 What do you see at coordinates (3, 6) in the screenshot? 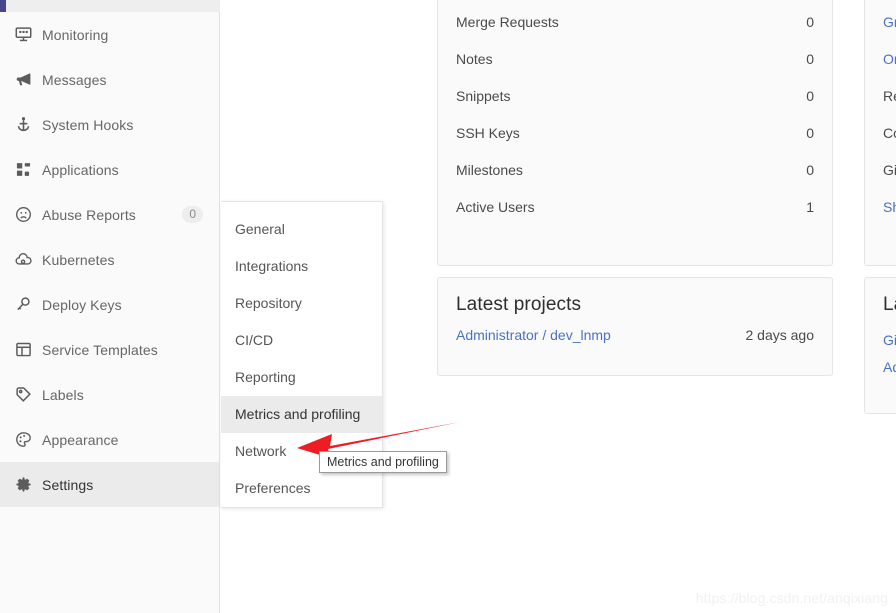
I see `gitlab-brand-block` at bounding box center [3, 6].